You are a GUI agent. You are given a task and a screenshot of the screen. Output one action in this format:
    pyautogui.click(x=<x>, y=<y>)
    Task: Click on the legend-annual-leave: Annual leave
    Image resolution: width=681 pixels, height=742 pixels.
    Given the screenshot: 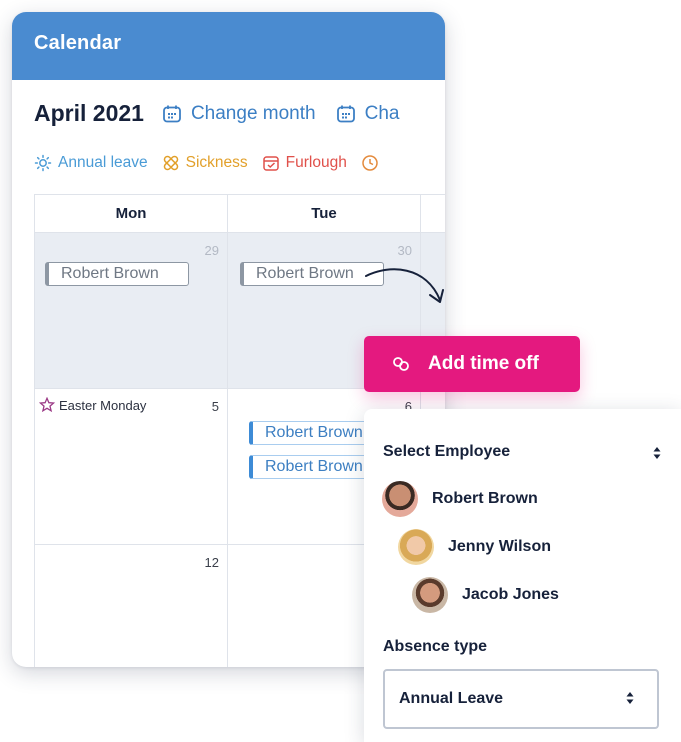 What is the action you would take?
    pyautogui.click(x=91, y=163)
    